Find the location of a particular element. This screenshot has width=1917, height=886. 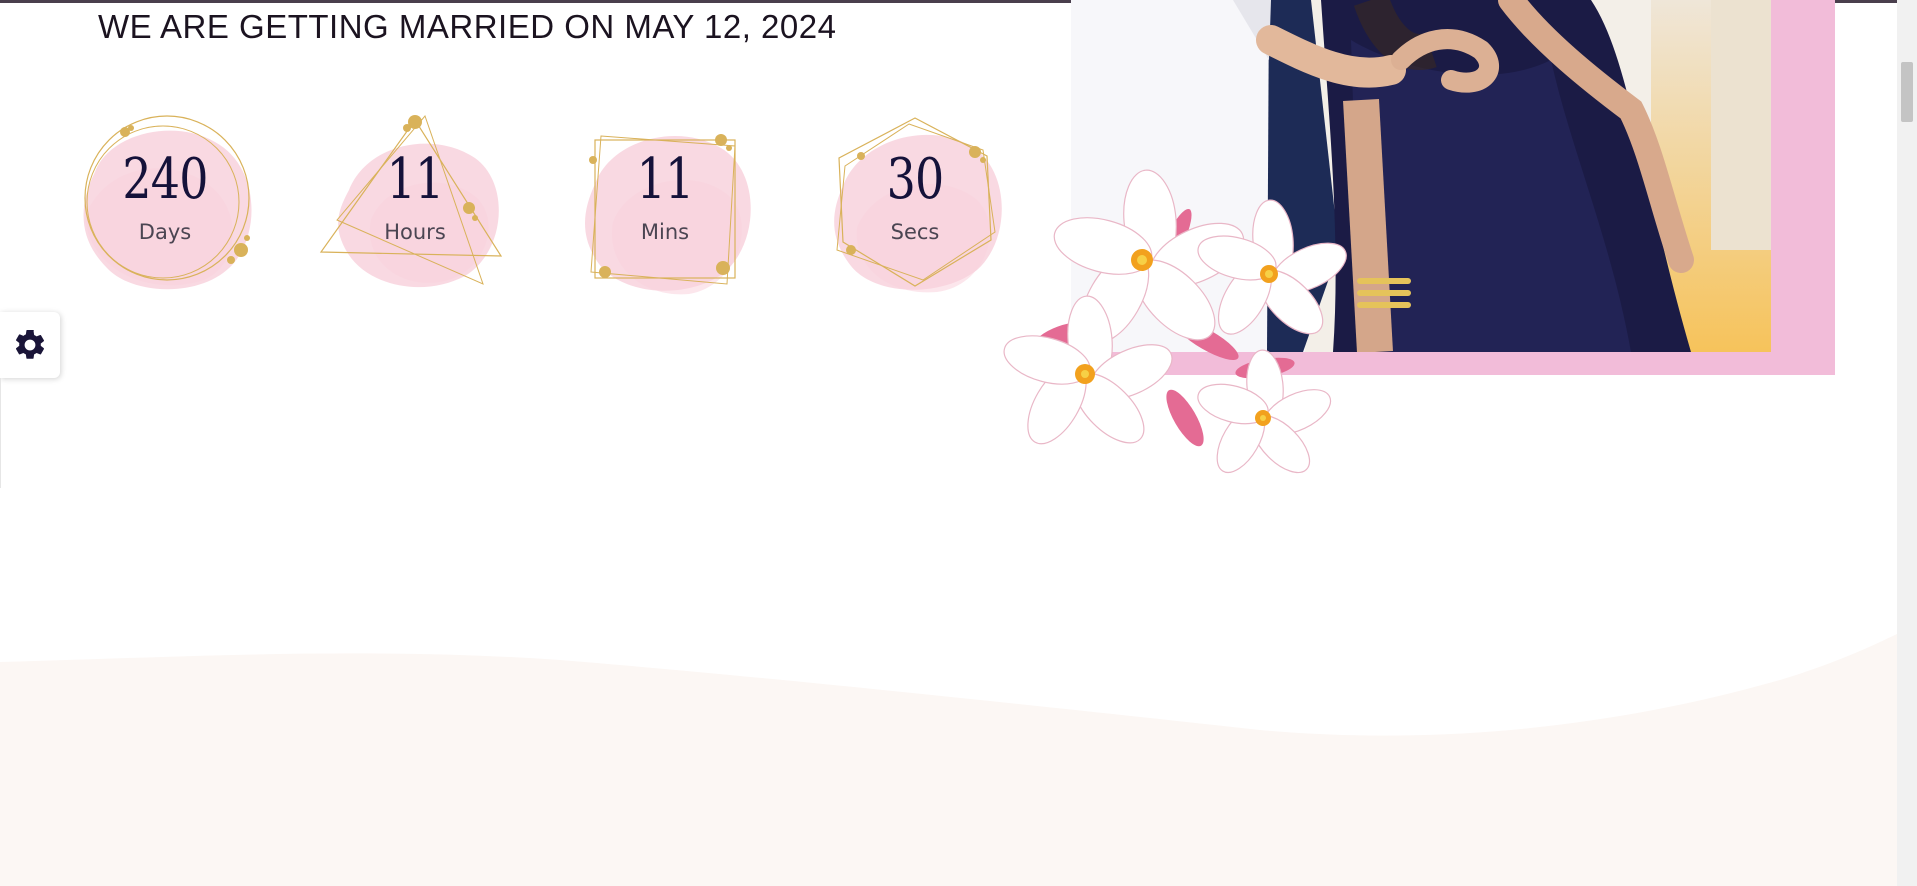

gear-icon is located at coordinates (30, 344).